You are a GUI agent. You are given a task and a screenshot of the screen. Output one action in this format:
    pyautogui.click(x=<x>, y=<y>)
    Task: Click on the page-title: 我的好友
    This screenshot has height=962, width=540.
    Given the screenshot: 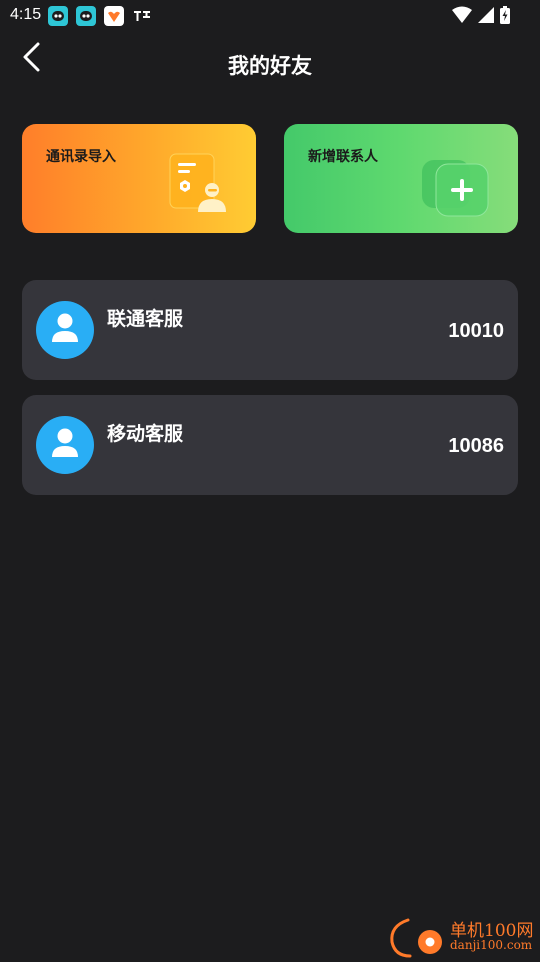 What is the action you would take?
    pyautogui.click(x=270, y=66)
    